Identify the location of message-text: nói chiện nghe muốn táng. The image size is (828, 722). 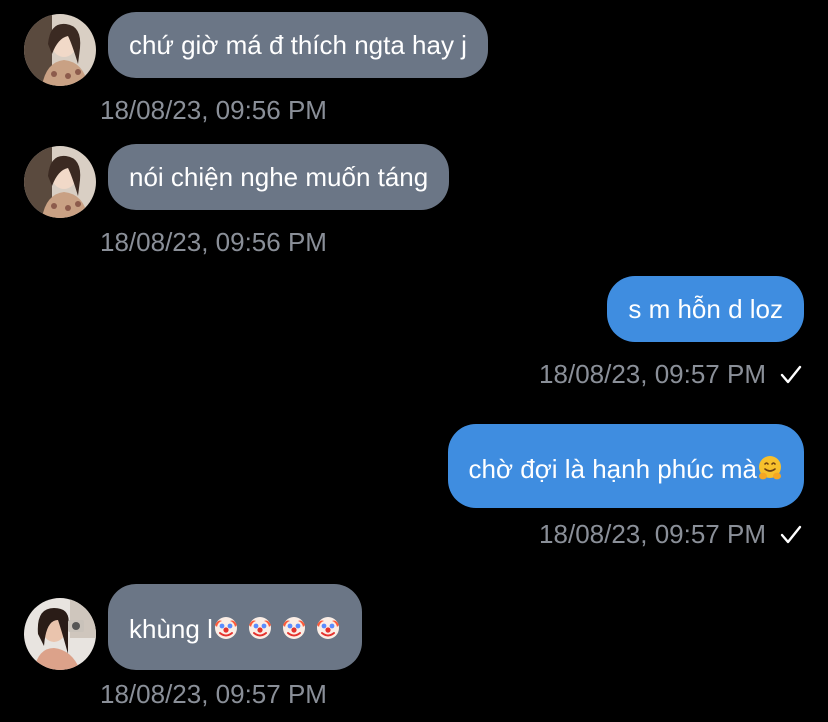
(279, 177).